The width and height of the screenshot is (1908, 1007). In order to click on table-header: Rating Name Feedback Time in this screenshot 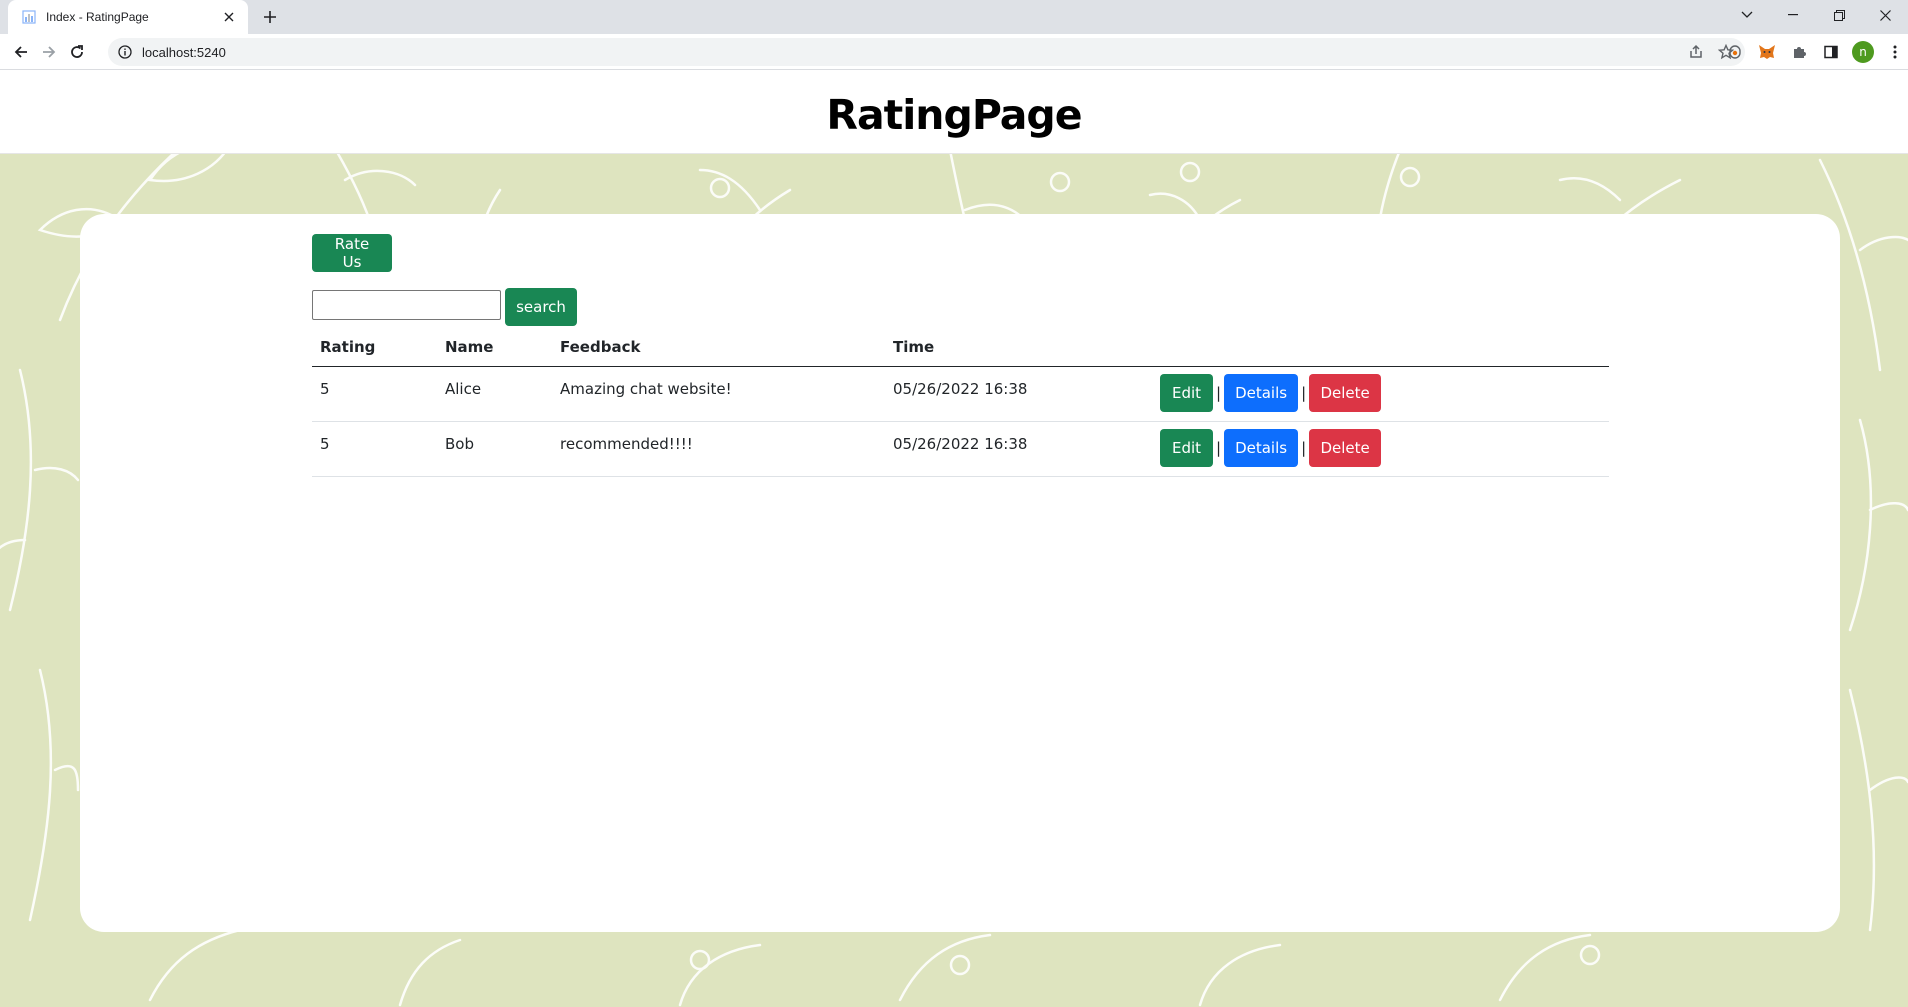, I will do `click(960, 348)`.